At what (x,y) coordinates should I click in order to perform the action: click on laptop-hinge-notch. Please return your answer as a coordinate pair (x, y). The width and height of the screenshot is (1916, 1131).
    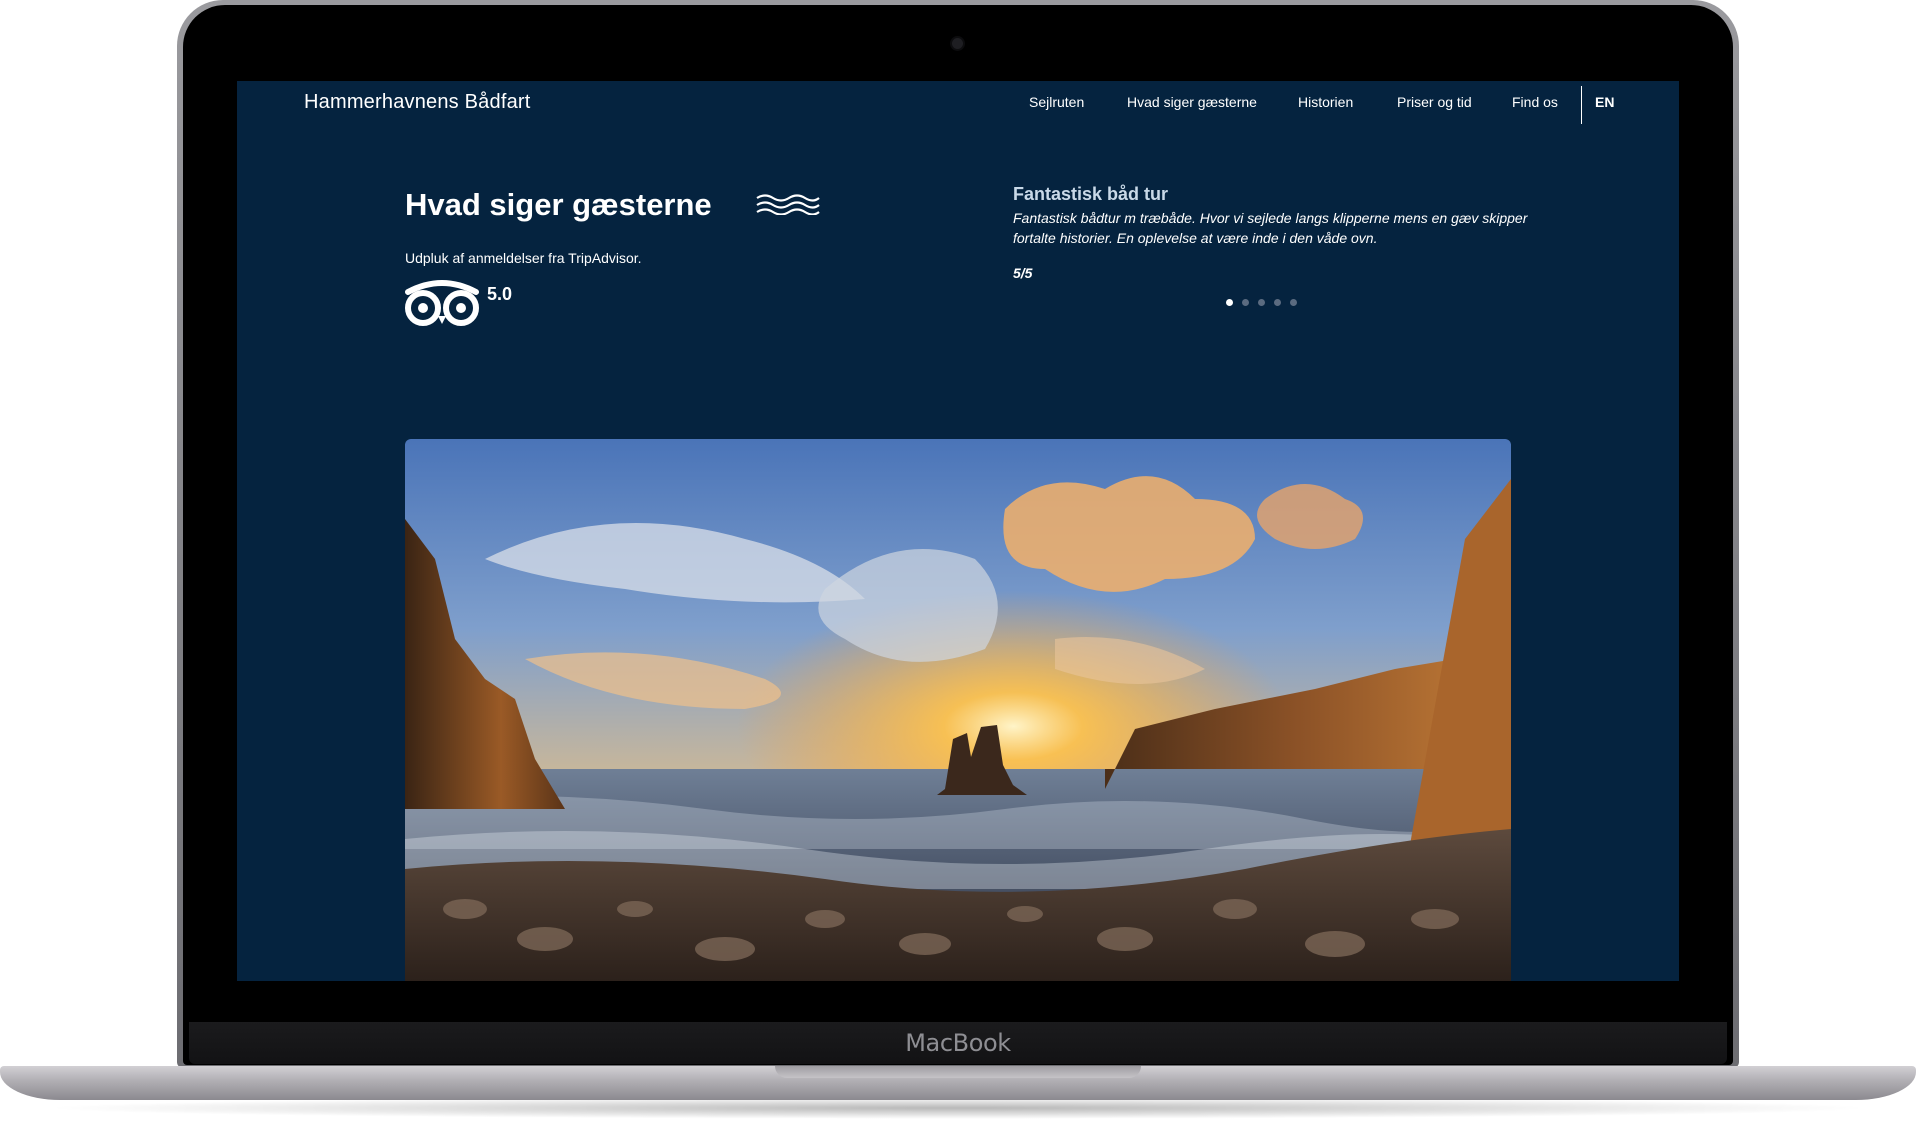
    Looking at the image, I should click on (958, 1072).